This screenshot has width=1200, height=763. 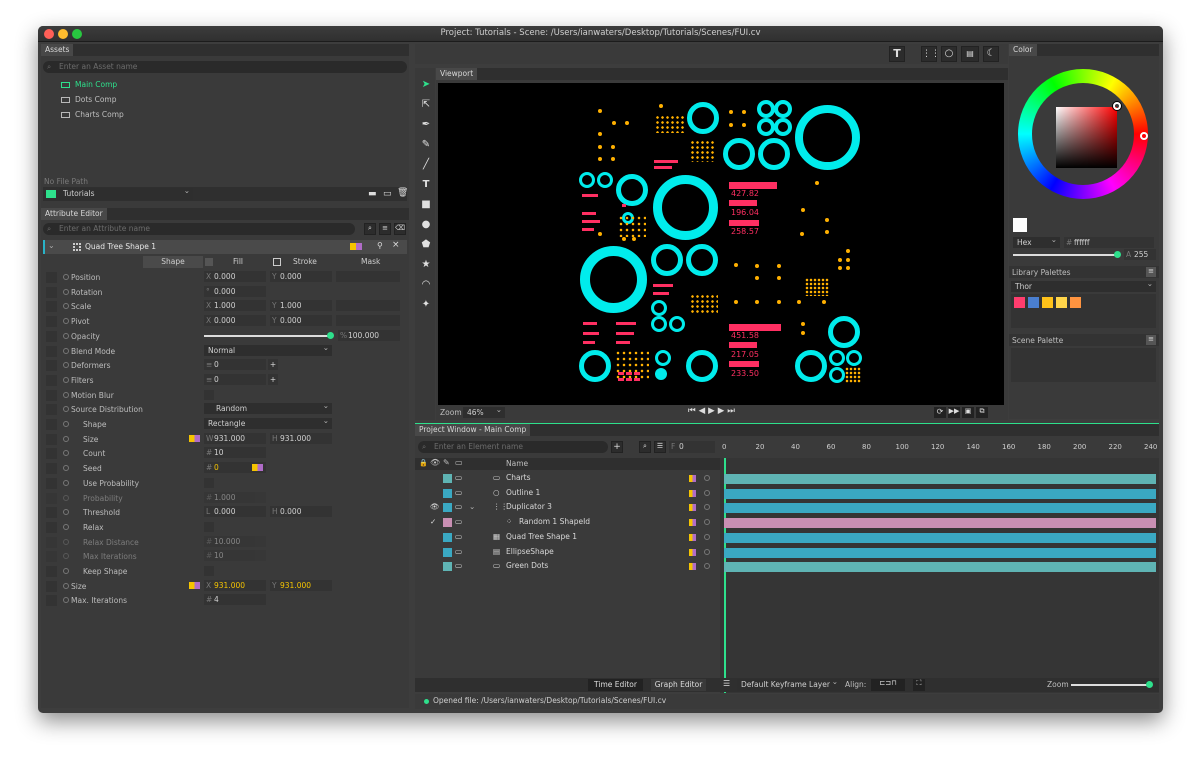 What do you see at coordinates (1151, 340) in the screenshot?
I see `menu-icon: ≡` at bounding box center [1151, 340].